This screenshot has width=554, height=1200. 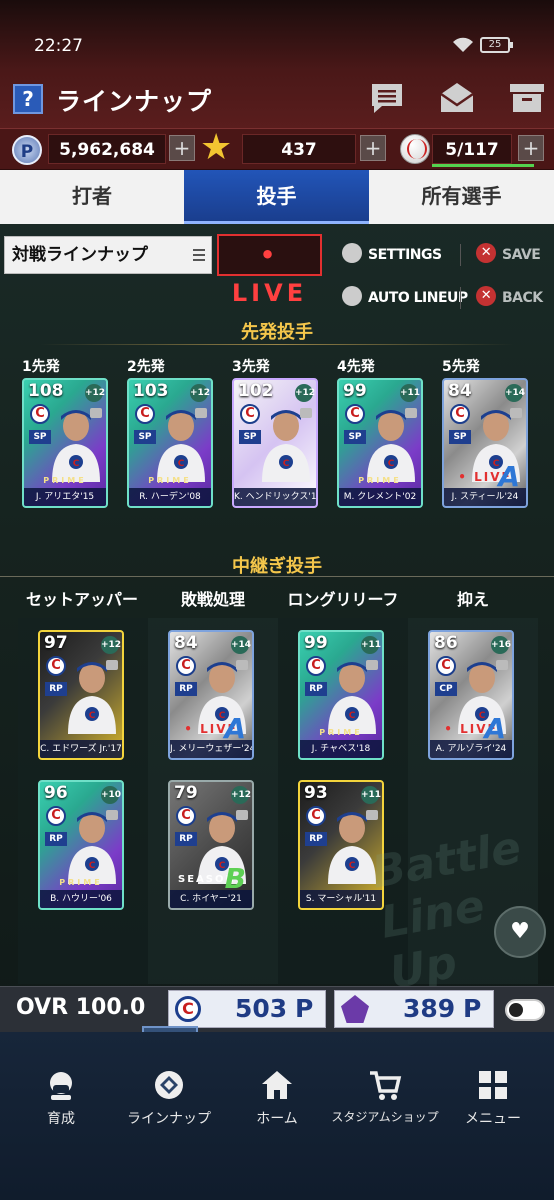 I want to click on live-button: • LIVE, so click(x=269, y=270).